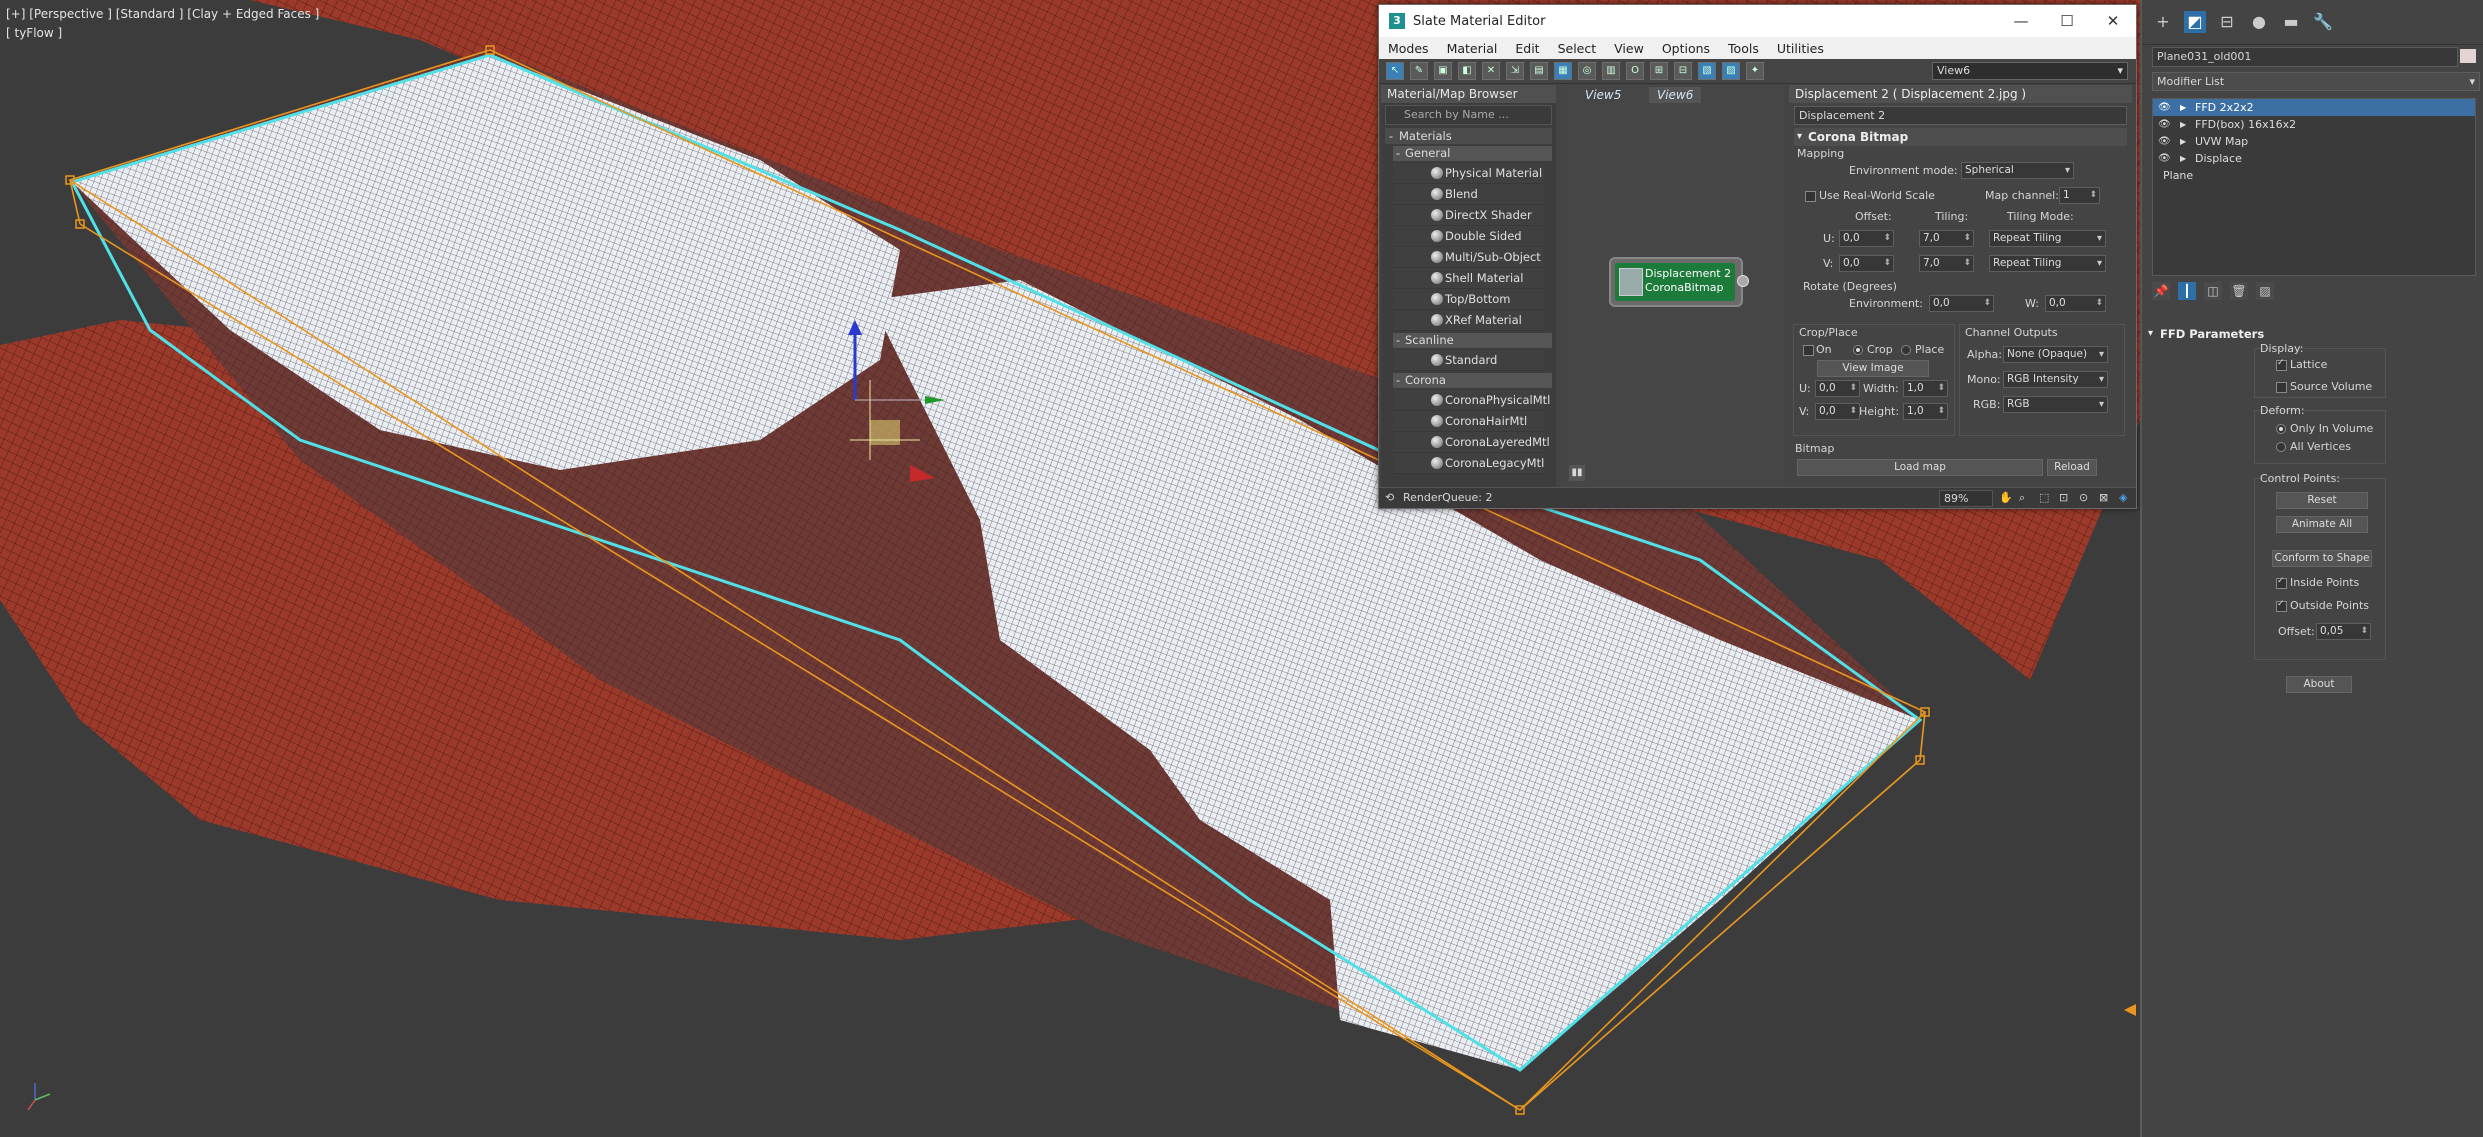 This screenshot has width=2483, height=1137. Describe the element at coordinates (1527, 48) in the screenshot. I see `menu-edit: Edit` at that location.